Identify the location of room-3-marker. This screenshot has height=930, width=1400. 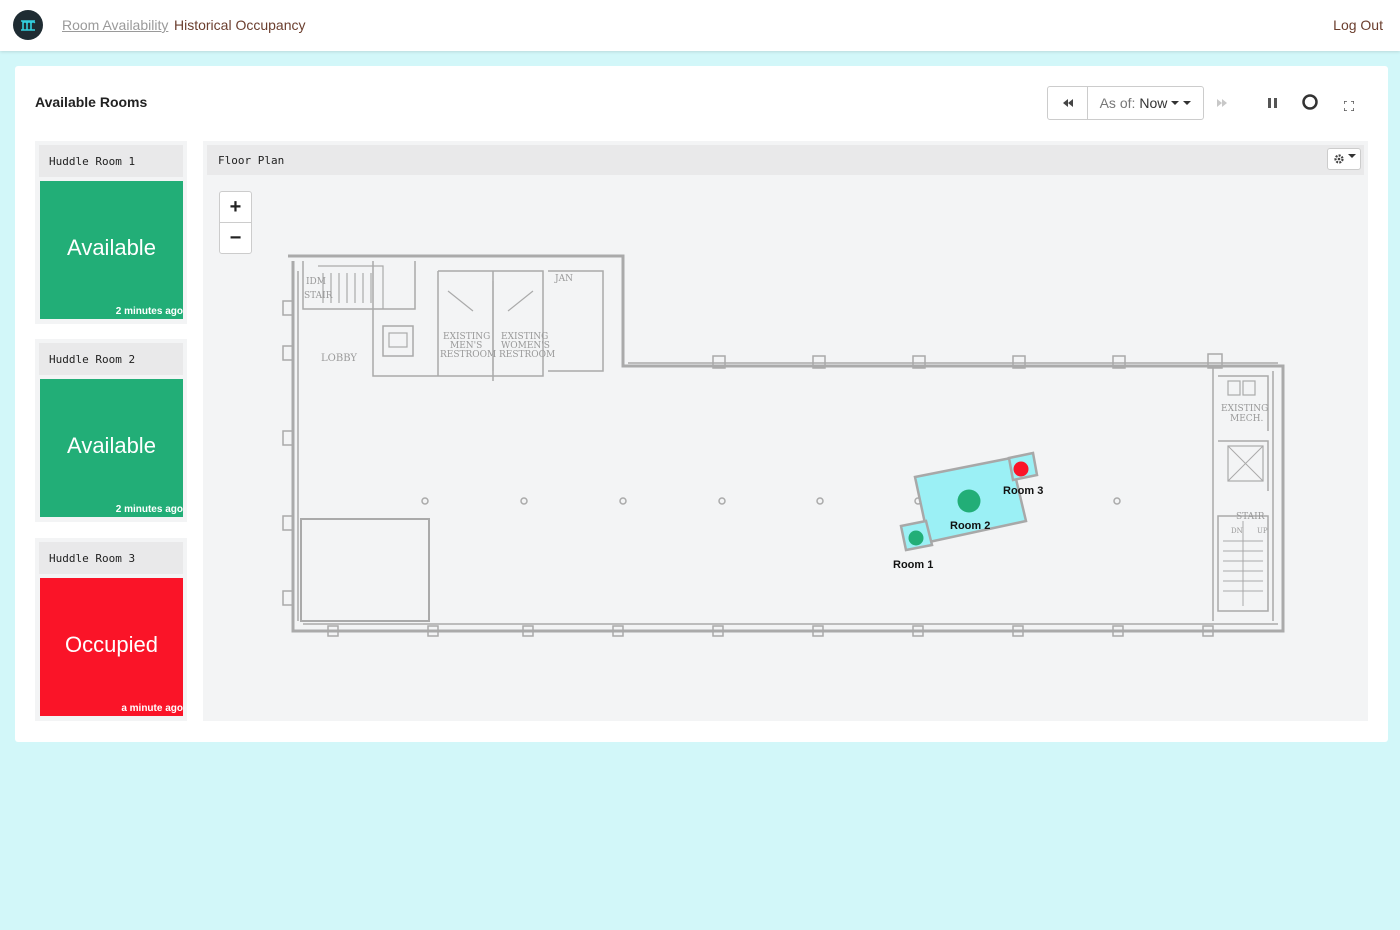
(1021, 469).